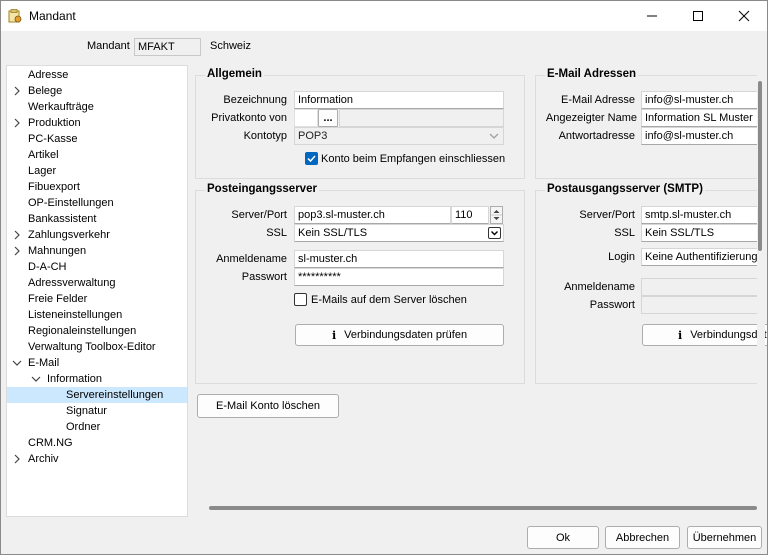 This screenshot has width=768, height=555. Describe the element at coordinates (74, 379) in the screenshot. I see `tree-item: Information` at that location.